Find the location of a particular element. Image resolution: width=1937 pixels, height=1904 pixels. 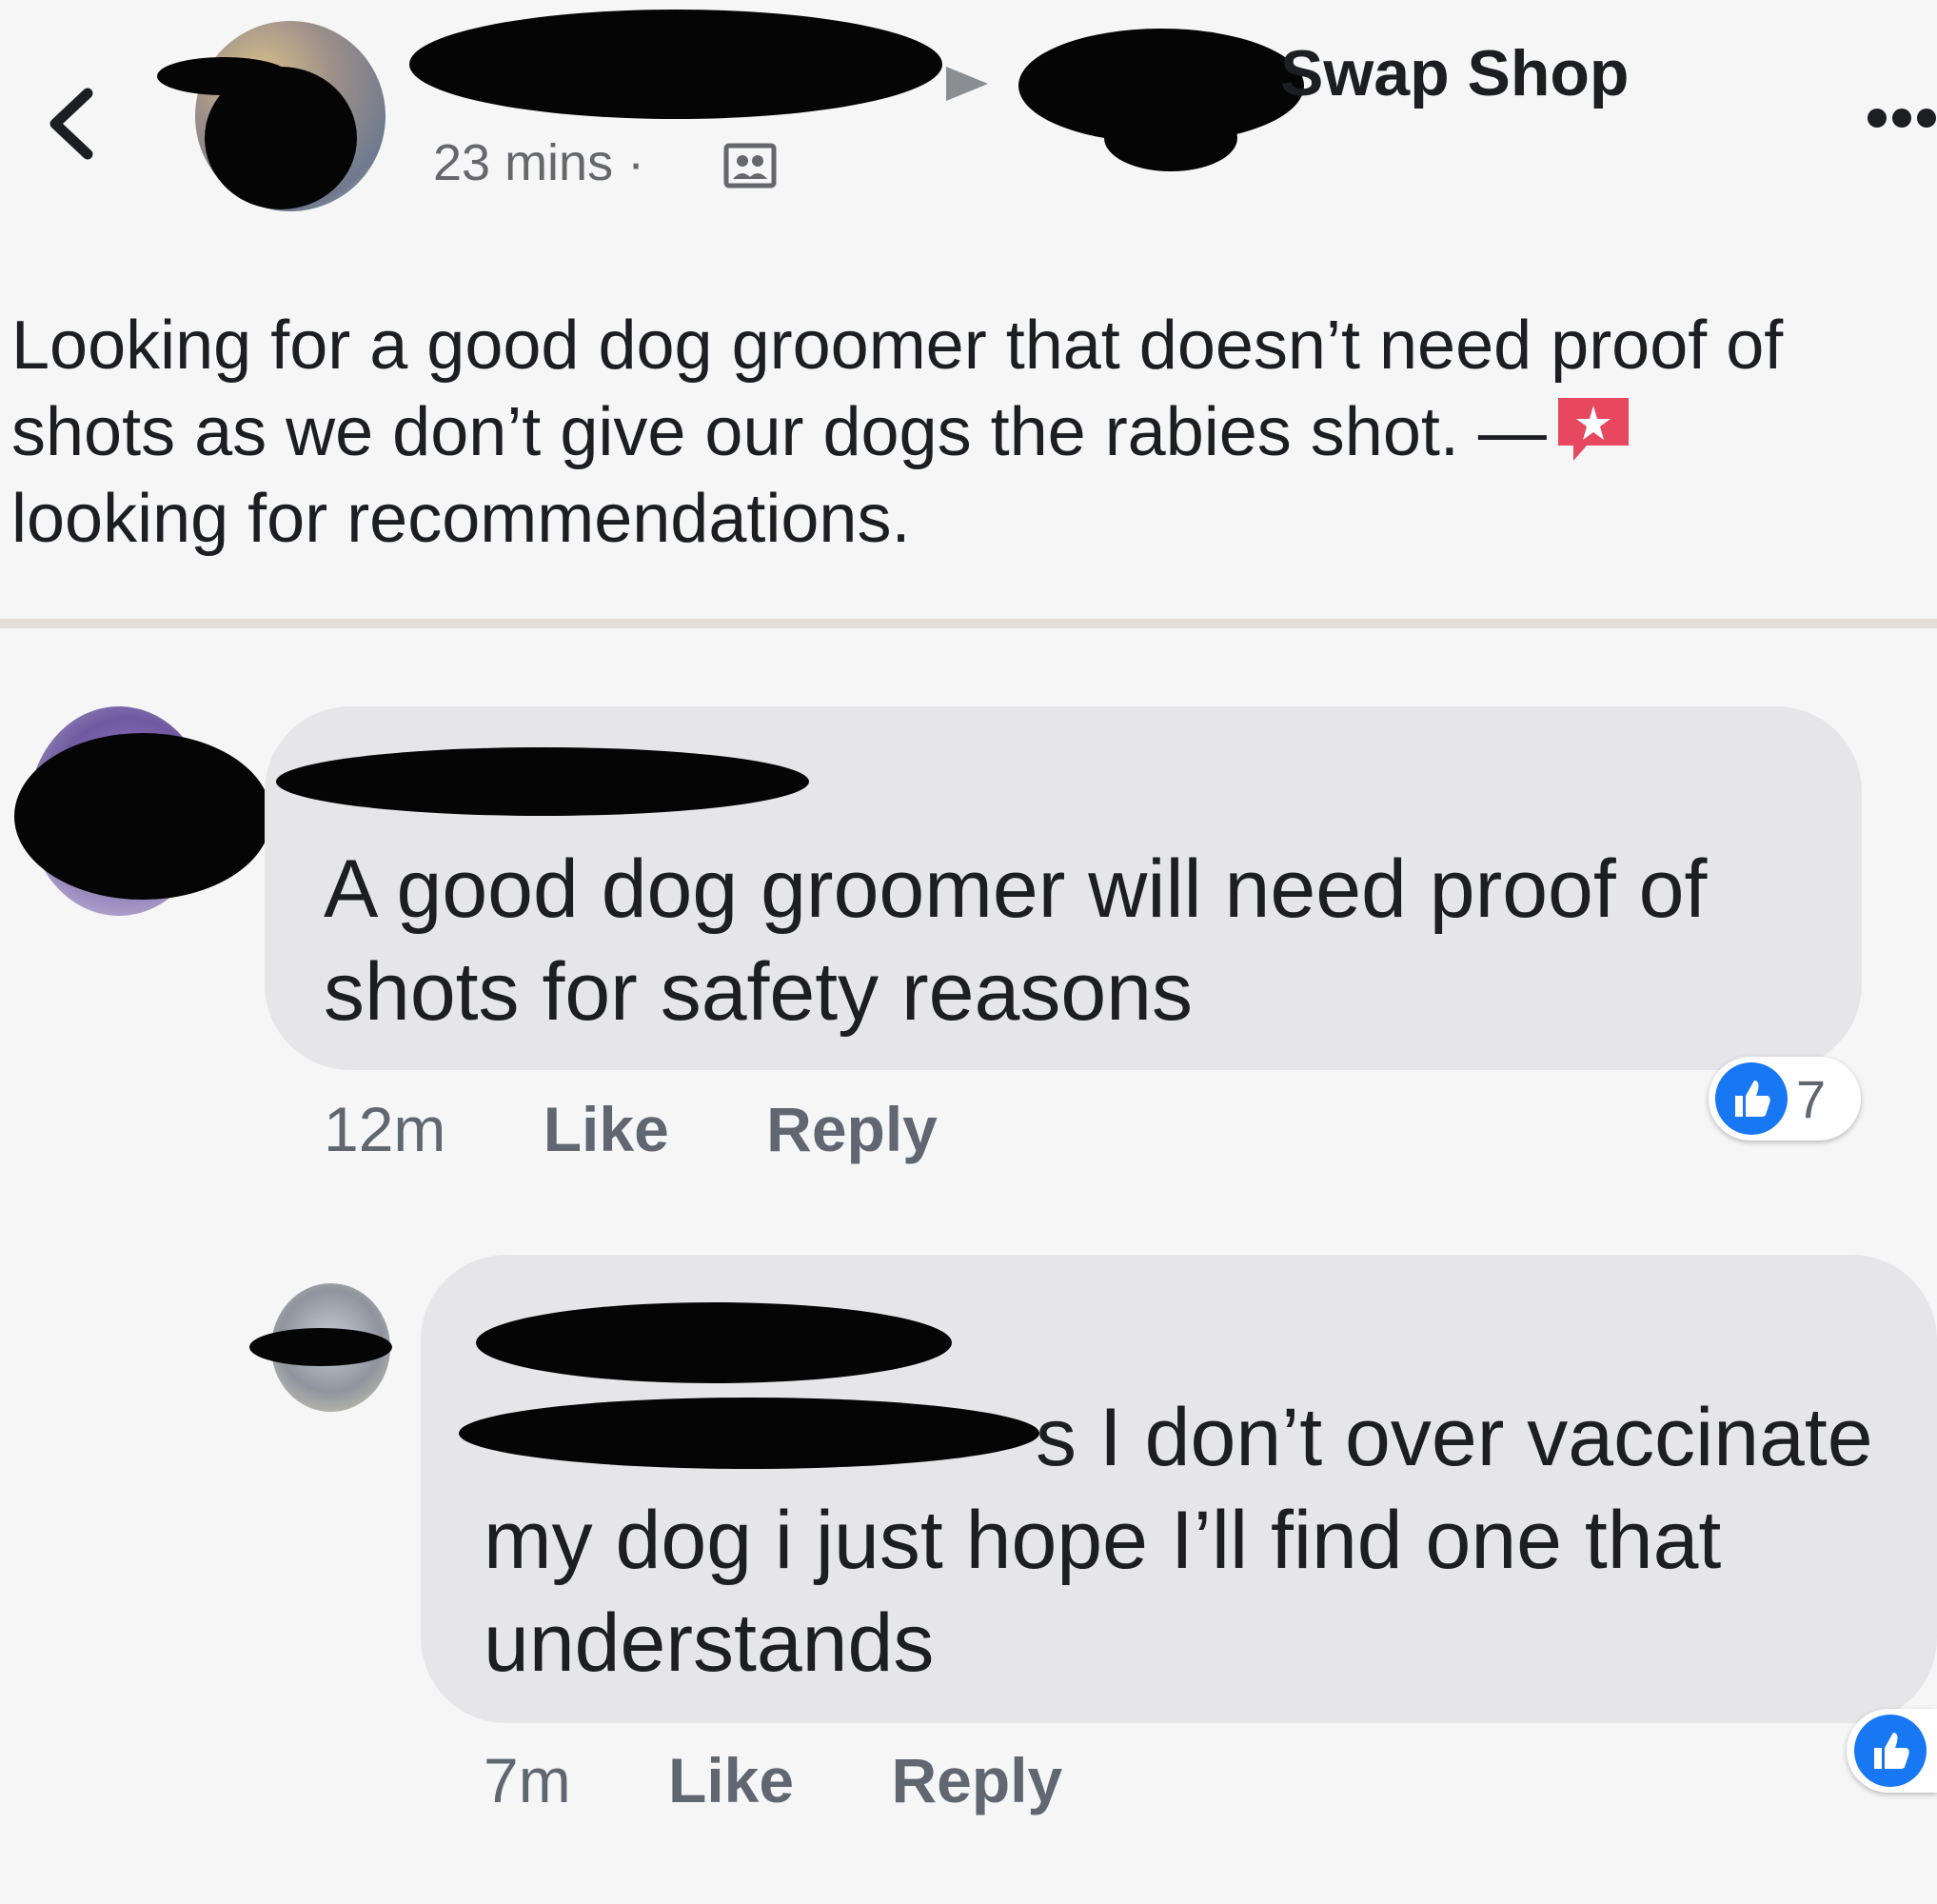

comment-actions: 12m Like Reply is located at coordinates (631, 1129).